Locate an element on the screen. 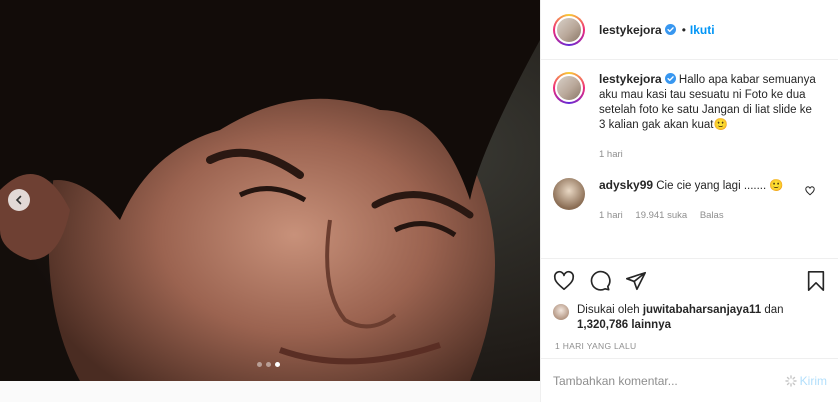 The width and height of the screenshot is (838, 402). post-comment-label: Kirim is located at coordinates (813, 380).